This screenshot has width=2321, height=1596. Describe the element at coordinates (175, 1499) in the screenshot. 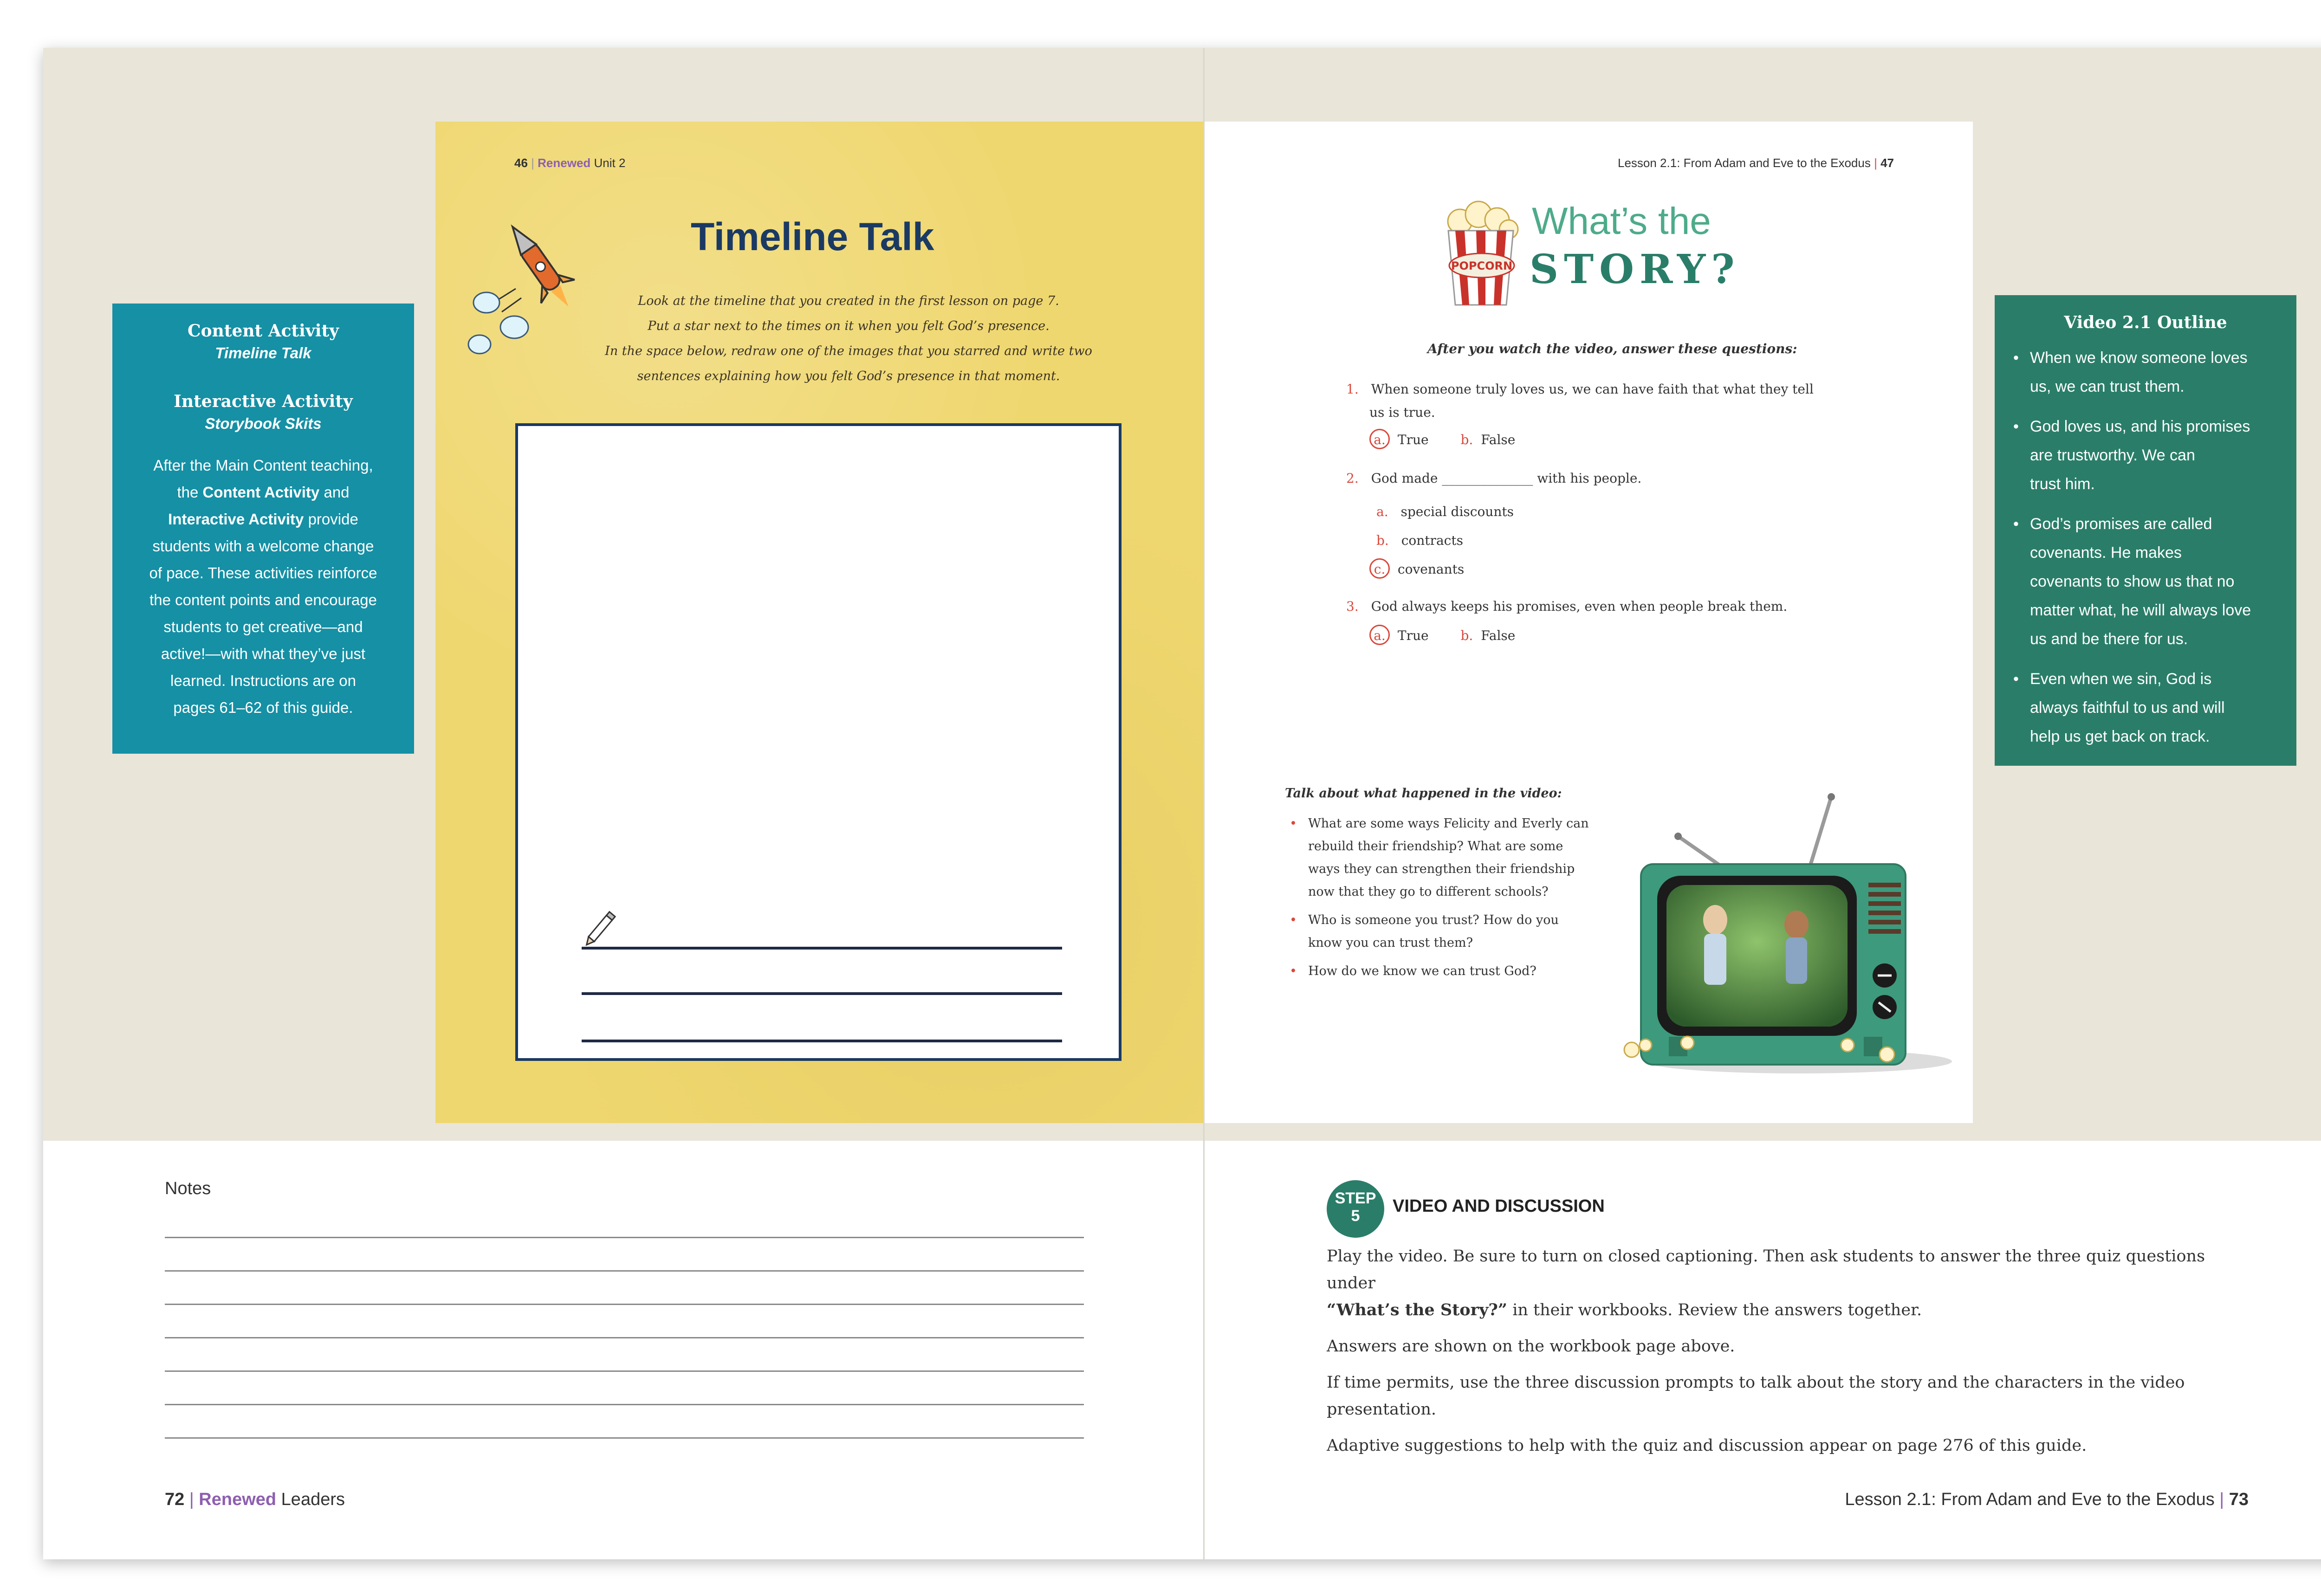

I see `footer-page-number: 72` at that location.